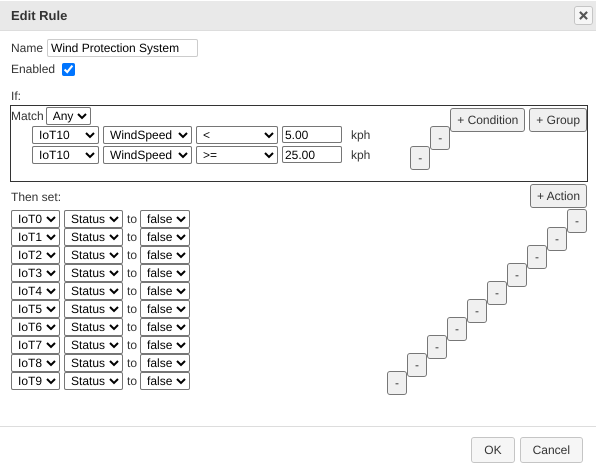 Image resolution: width=596 pixels, height=473 pixels. What do you see at coordinates (35, 291) in the screenshot?
I see `device-select: IoT4` at bounding box center [35, 291].